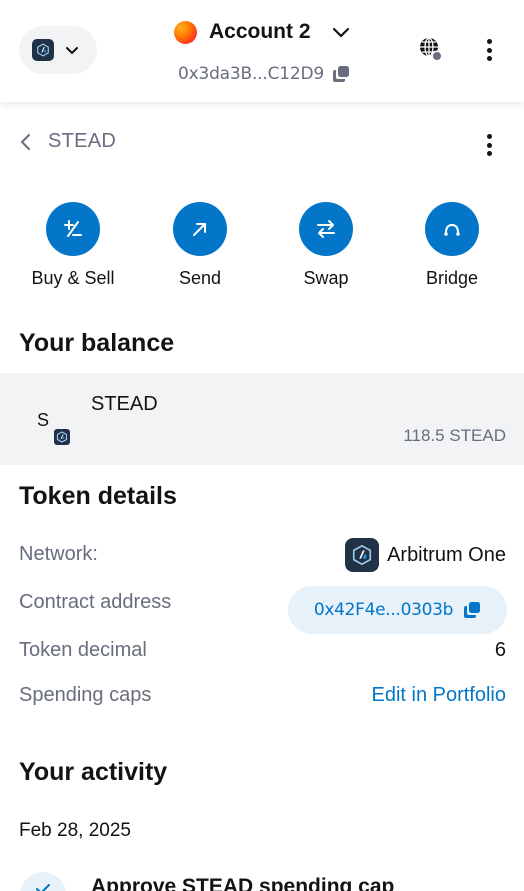 The width and height of the screenshot is (524, 891). Describe the element at coordinates (93, 772) in the screenshot. I see `activity-section-title: Your activity` at that location.